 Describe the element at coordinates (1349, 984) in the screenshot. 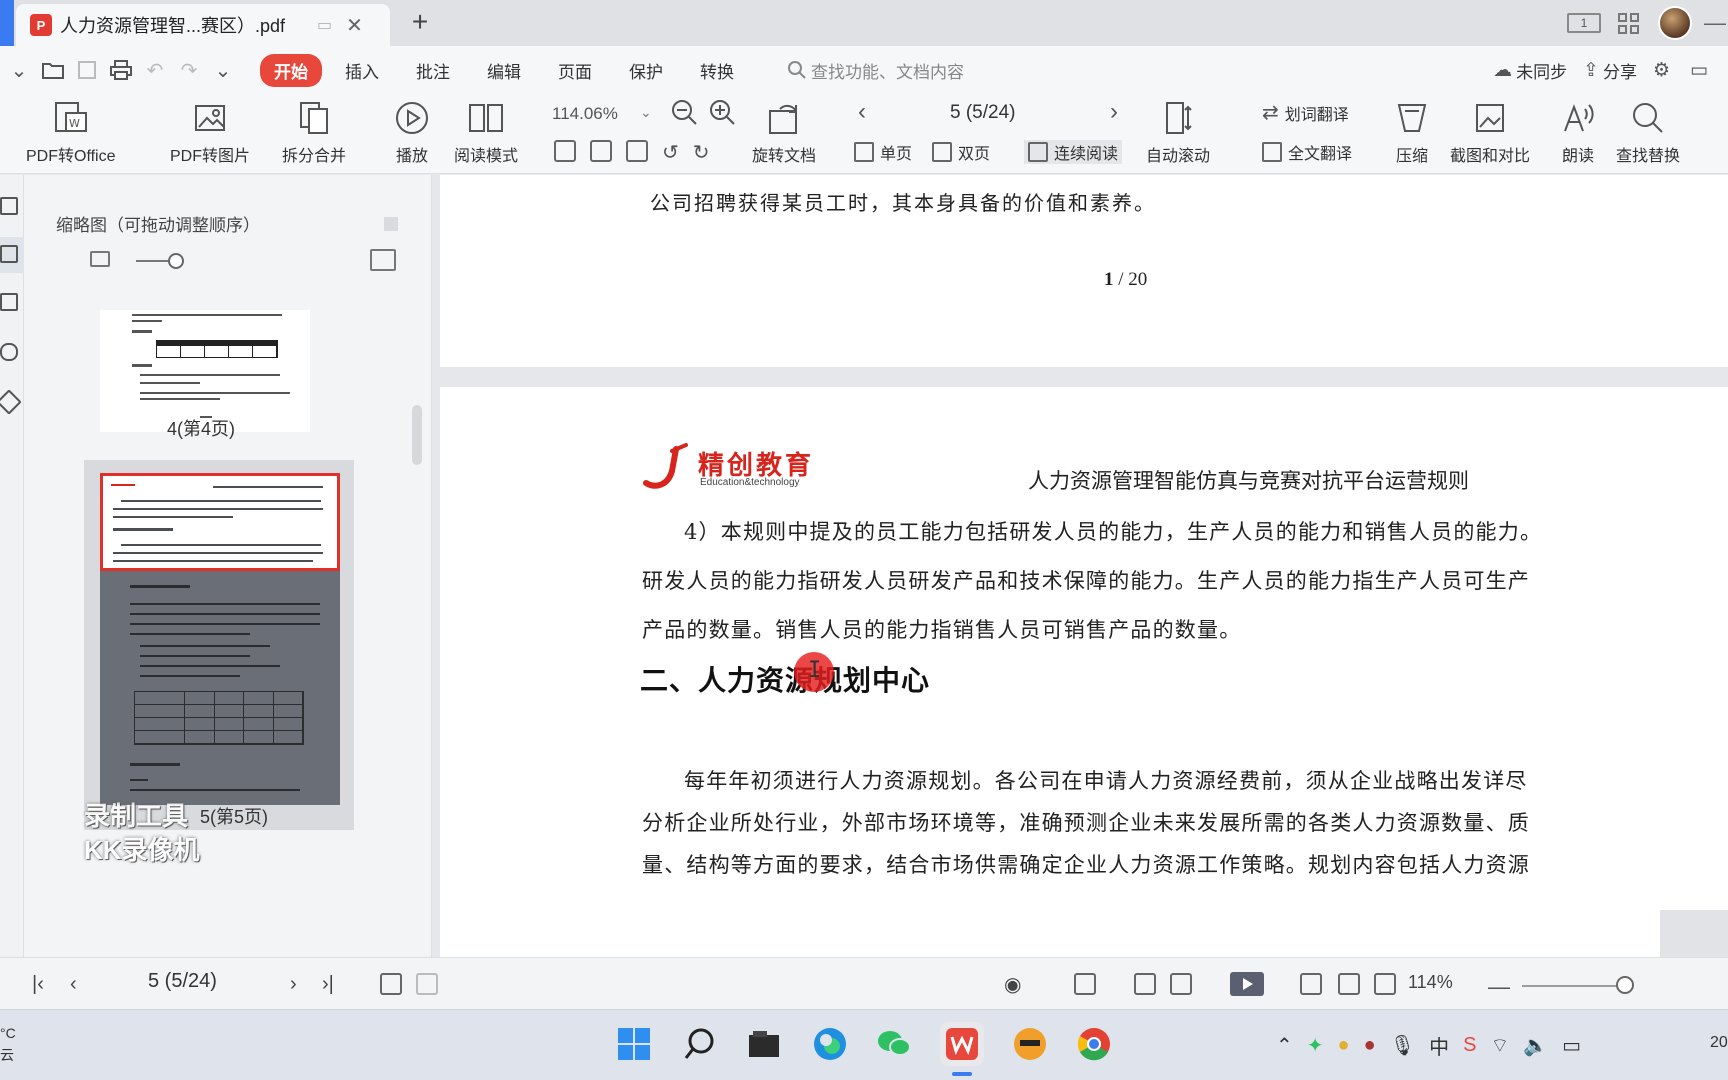

I see `fit-page-status-icon` at that location.